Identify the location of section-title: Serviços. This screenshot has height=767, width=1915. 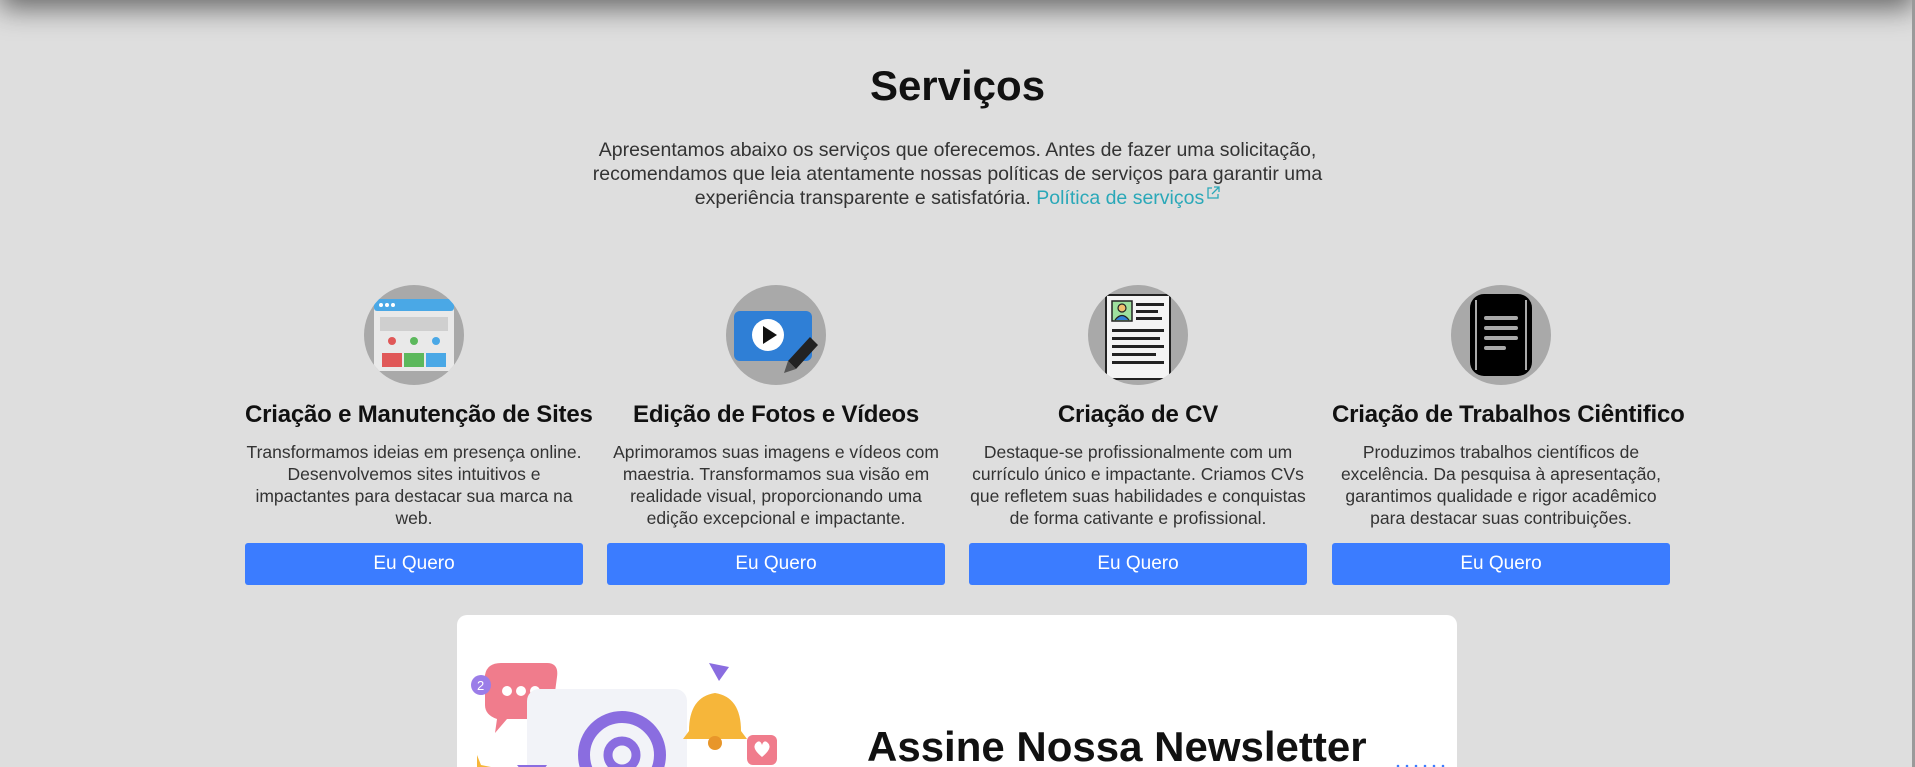
(957, 85).